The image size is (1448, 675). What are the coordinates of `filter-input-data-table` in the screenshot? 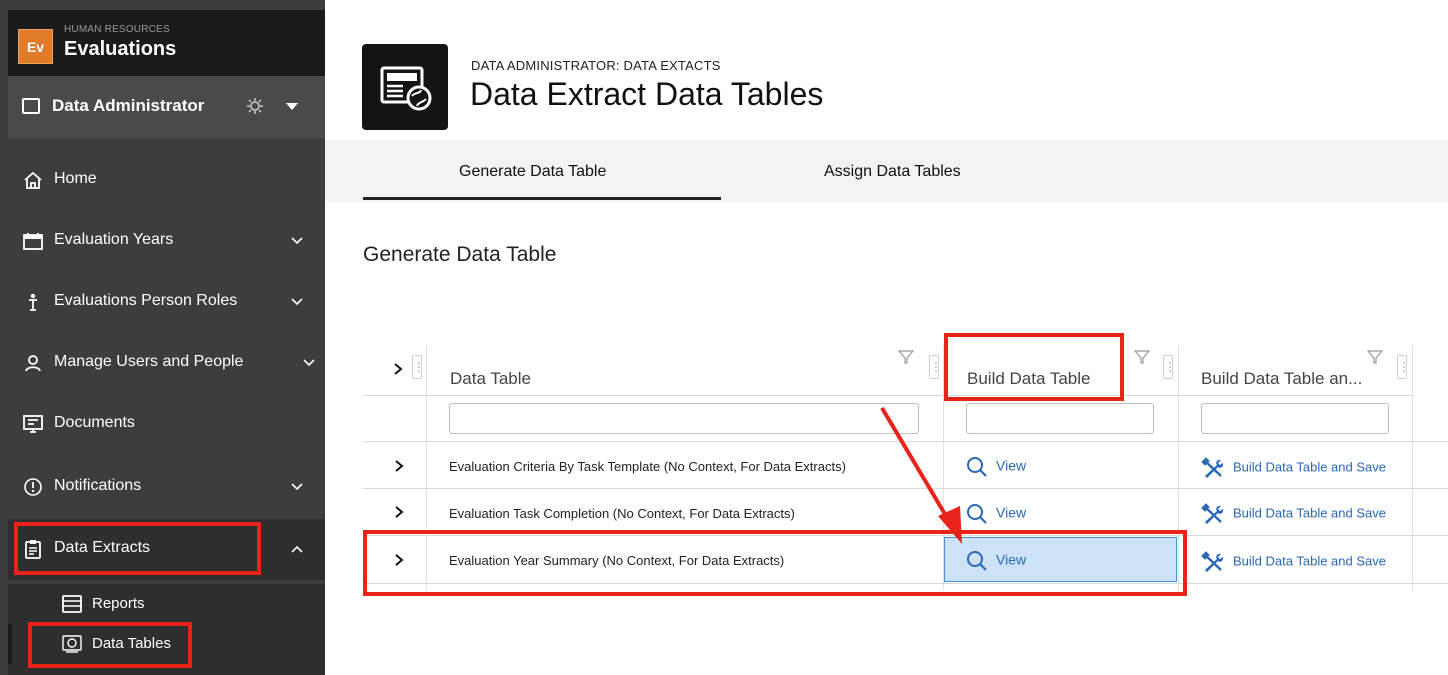 It's located at (684, 418).